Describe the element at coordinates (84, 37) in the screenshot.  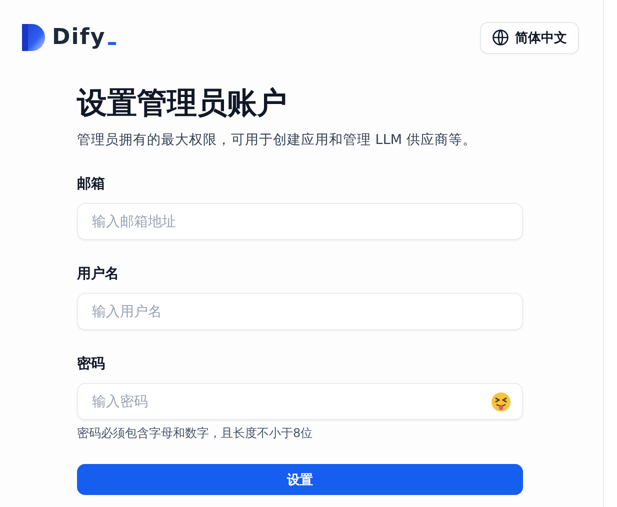
I see `logo-text: Dify` at that location.